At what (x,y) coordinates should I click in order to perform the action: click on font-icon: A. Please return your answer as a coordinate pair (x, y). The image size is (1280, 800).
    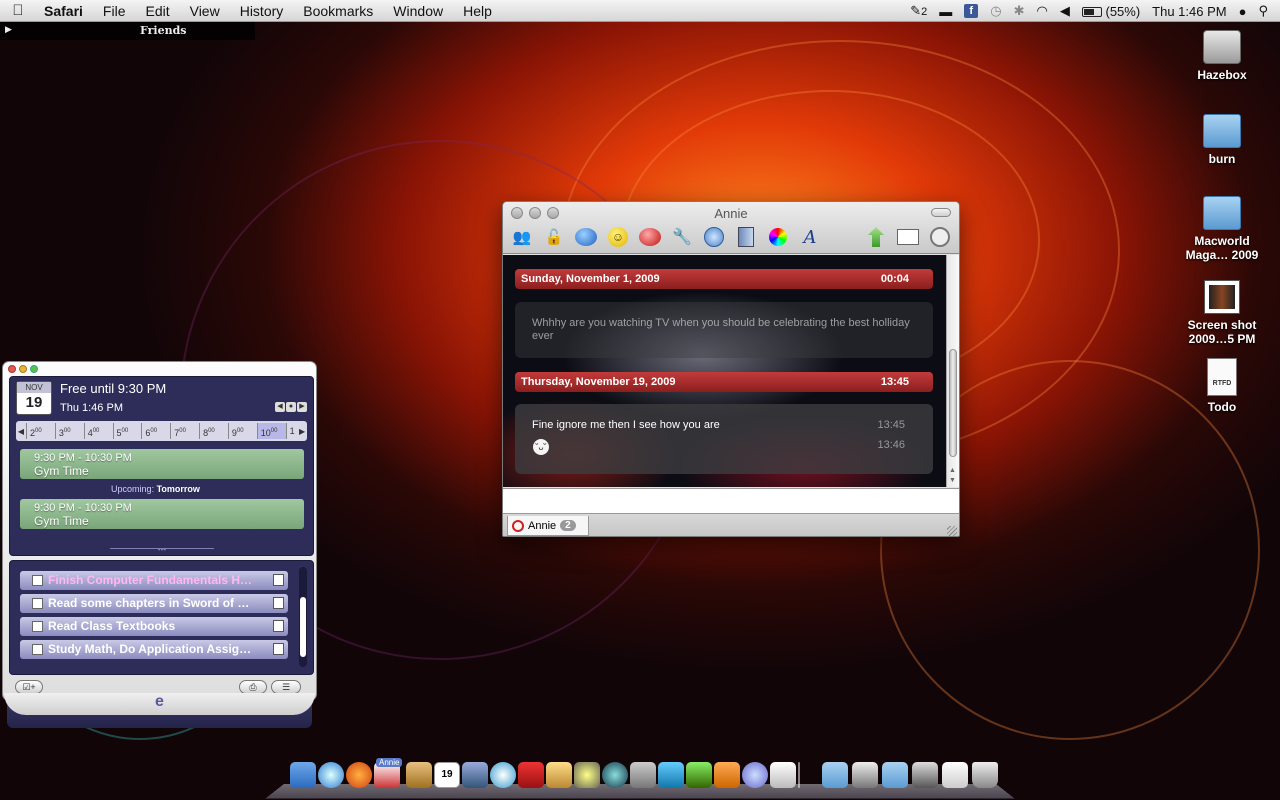
    Looking at the image, I should click on (810, 237).